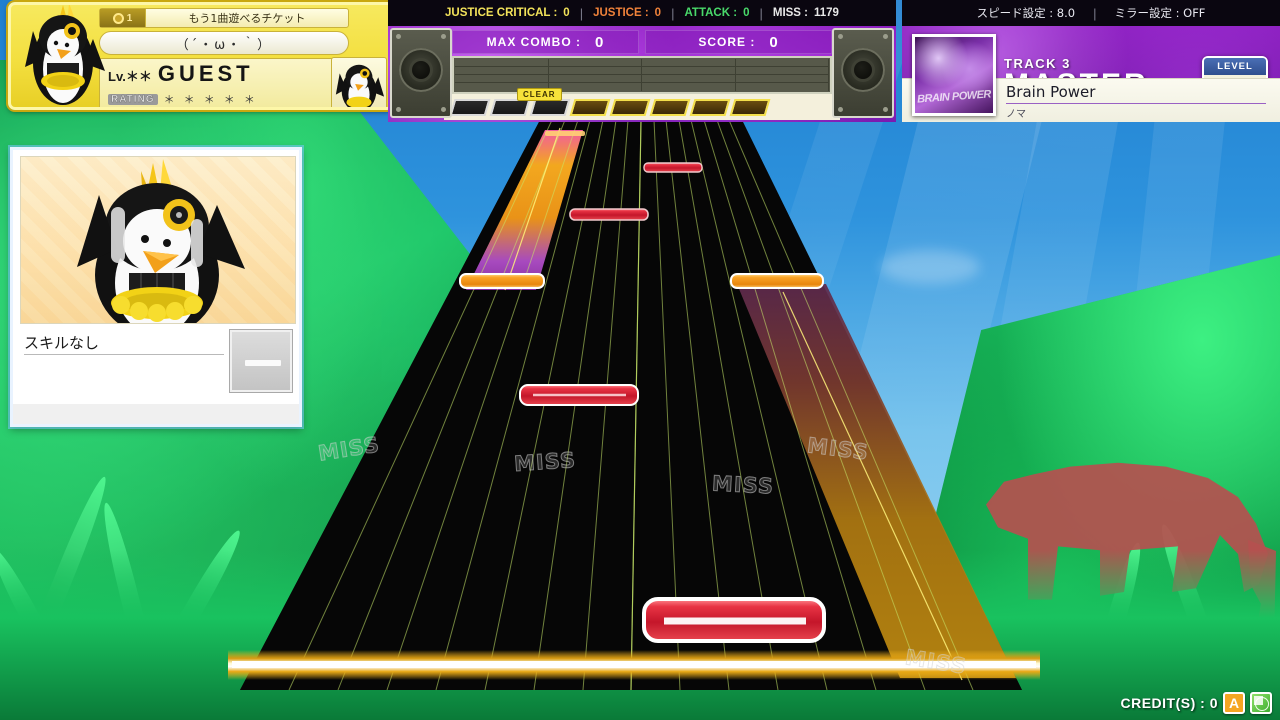  Describe the element at coordinates (247, 18) in the screenshot. I see `ticket-label: もう1曲遊べるチケット` at that location.